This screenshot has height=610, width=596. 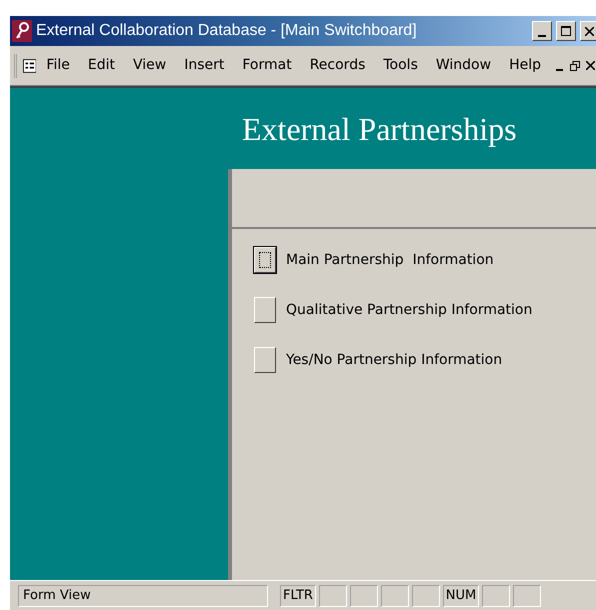 I want to click on close-button, so click(x=588, y=31).